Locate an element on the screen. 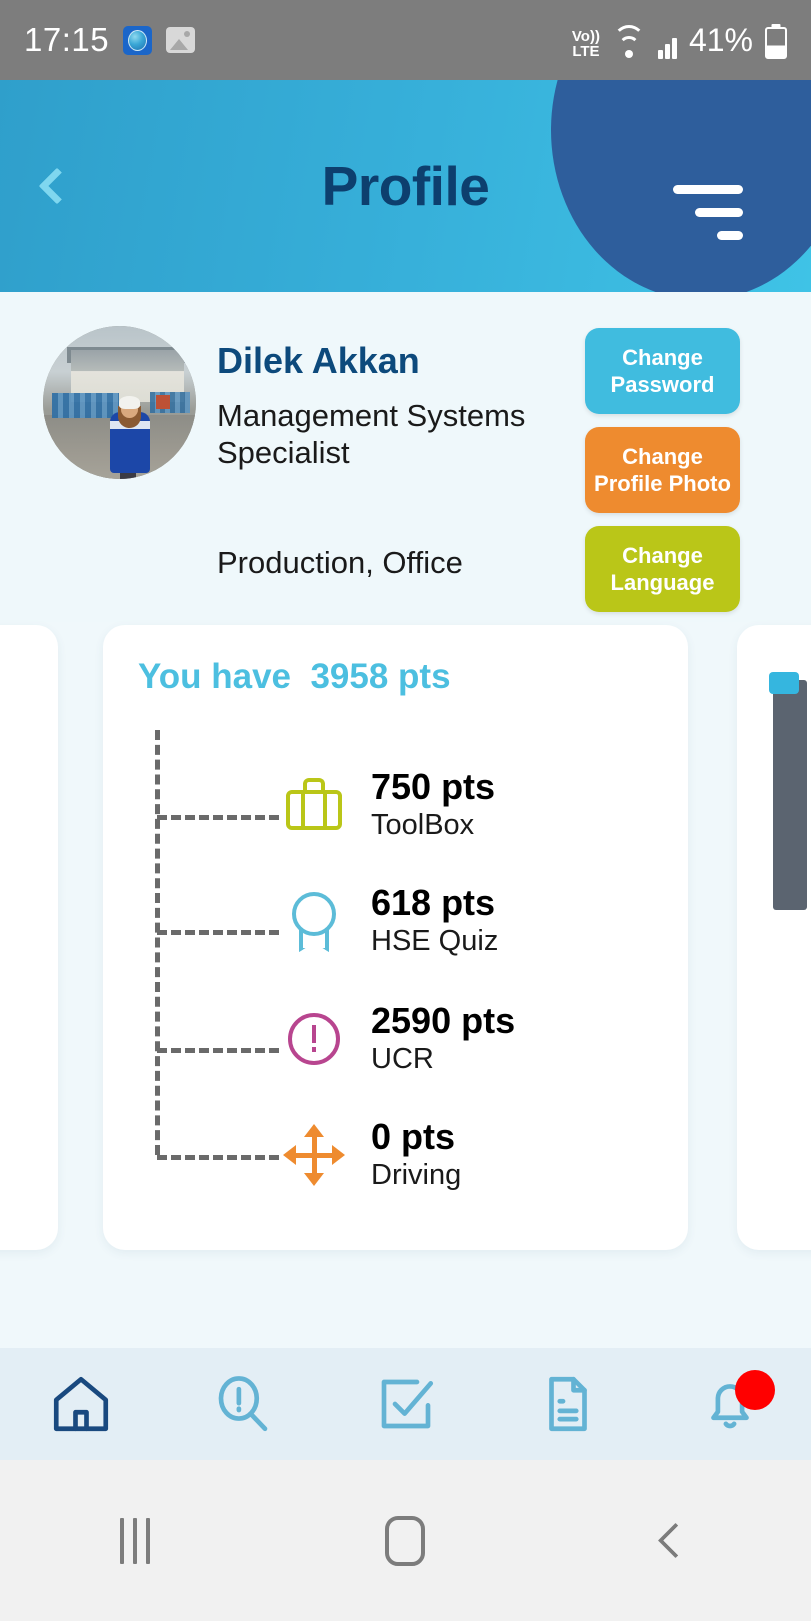 Image resolution: width=811 pixels, height=1621 pixels. home-icon is located at coordinates (81, 1404).